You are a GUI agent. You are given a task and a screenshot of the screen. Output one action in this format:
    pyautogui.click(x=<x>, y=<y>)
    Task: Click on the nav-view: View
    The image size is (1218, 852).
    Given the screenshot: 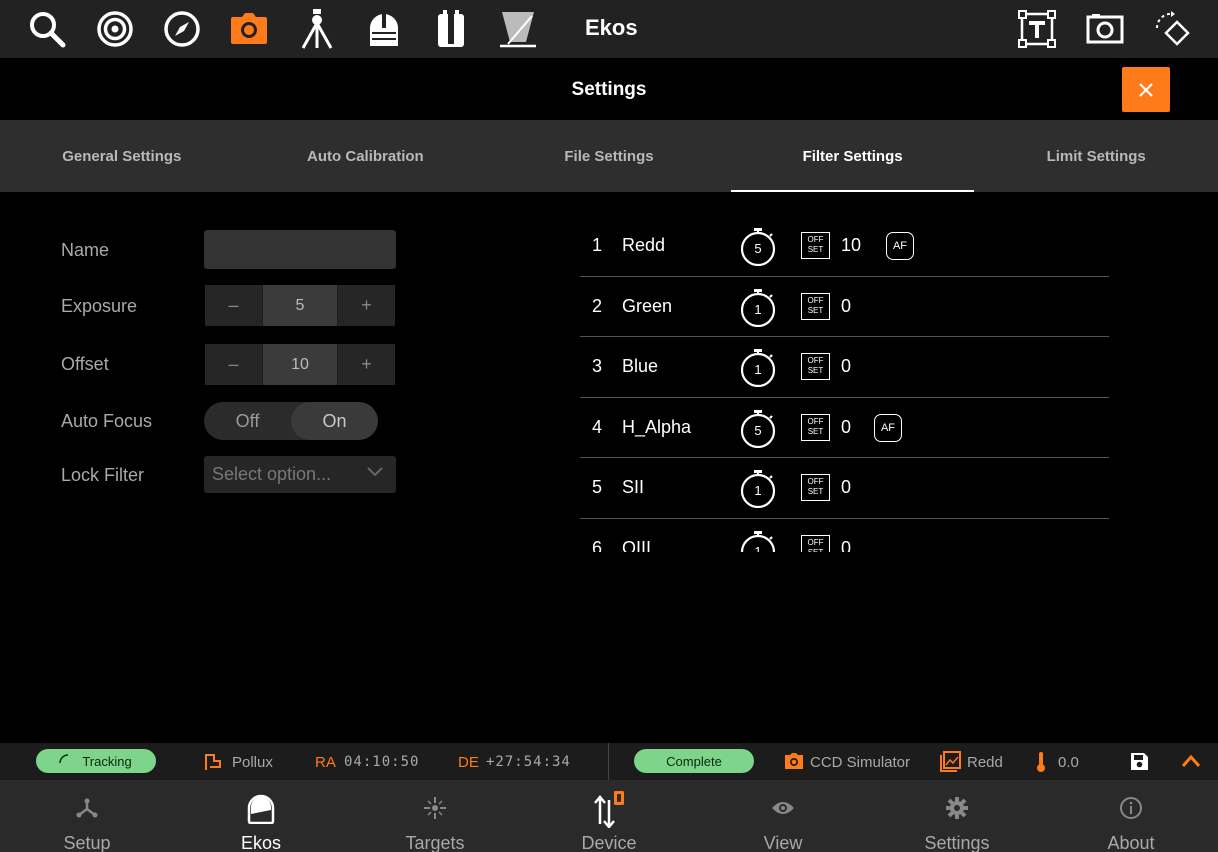 What is the action you would take?
    pyautogui.click(x=783, y=816)
    